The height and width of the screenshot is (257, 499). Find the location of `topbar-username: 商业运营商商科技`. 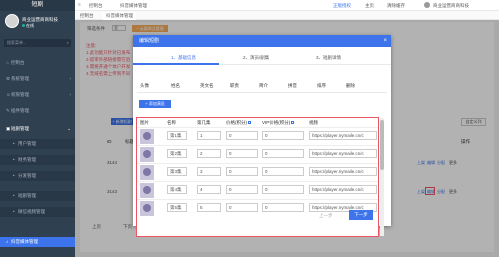

topbar-username: 商业运营商商科技 is located at coordinates (451, 6).